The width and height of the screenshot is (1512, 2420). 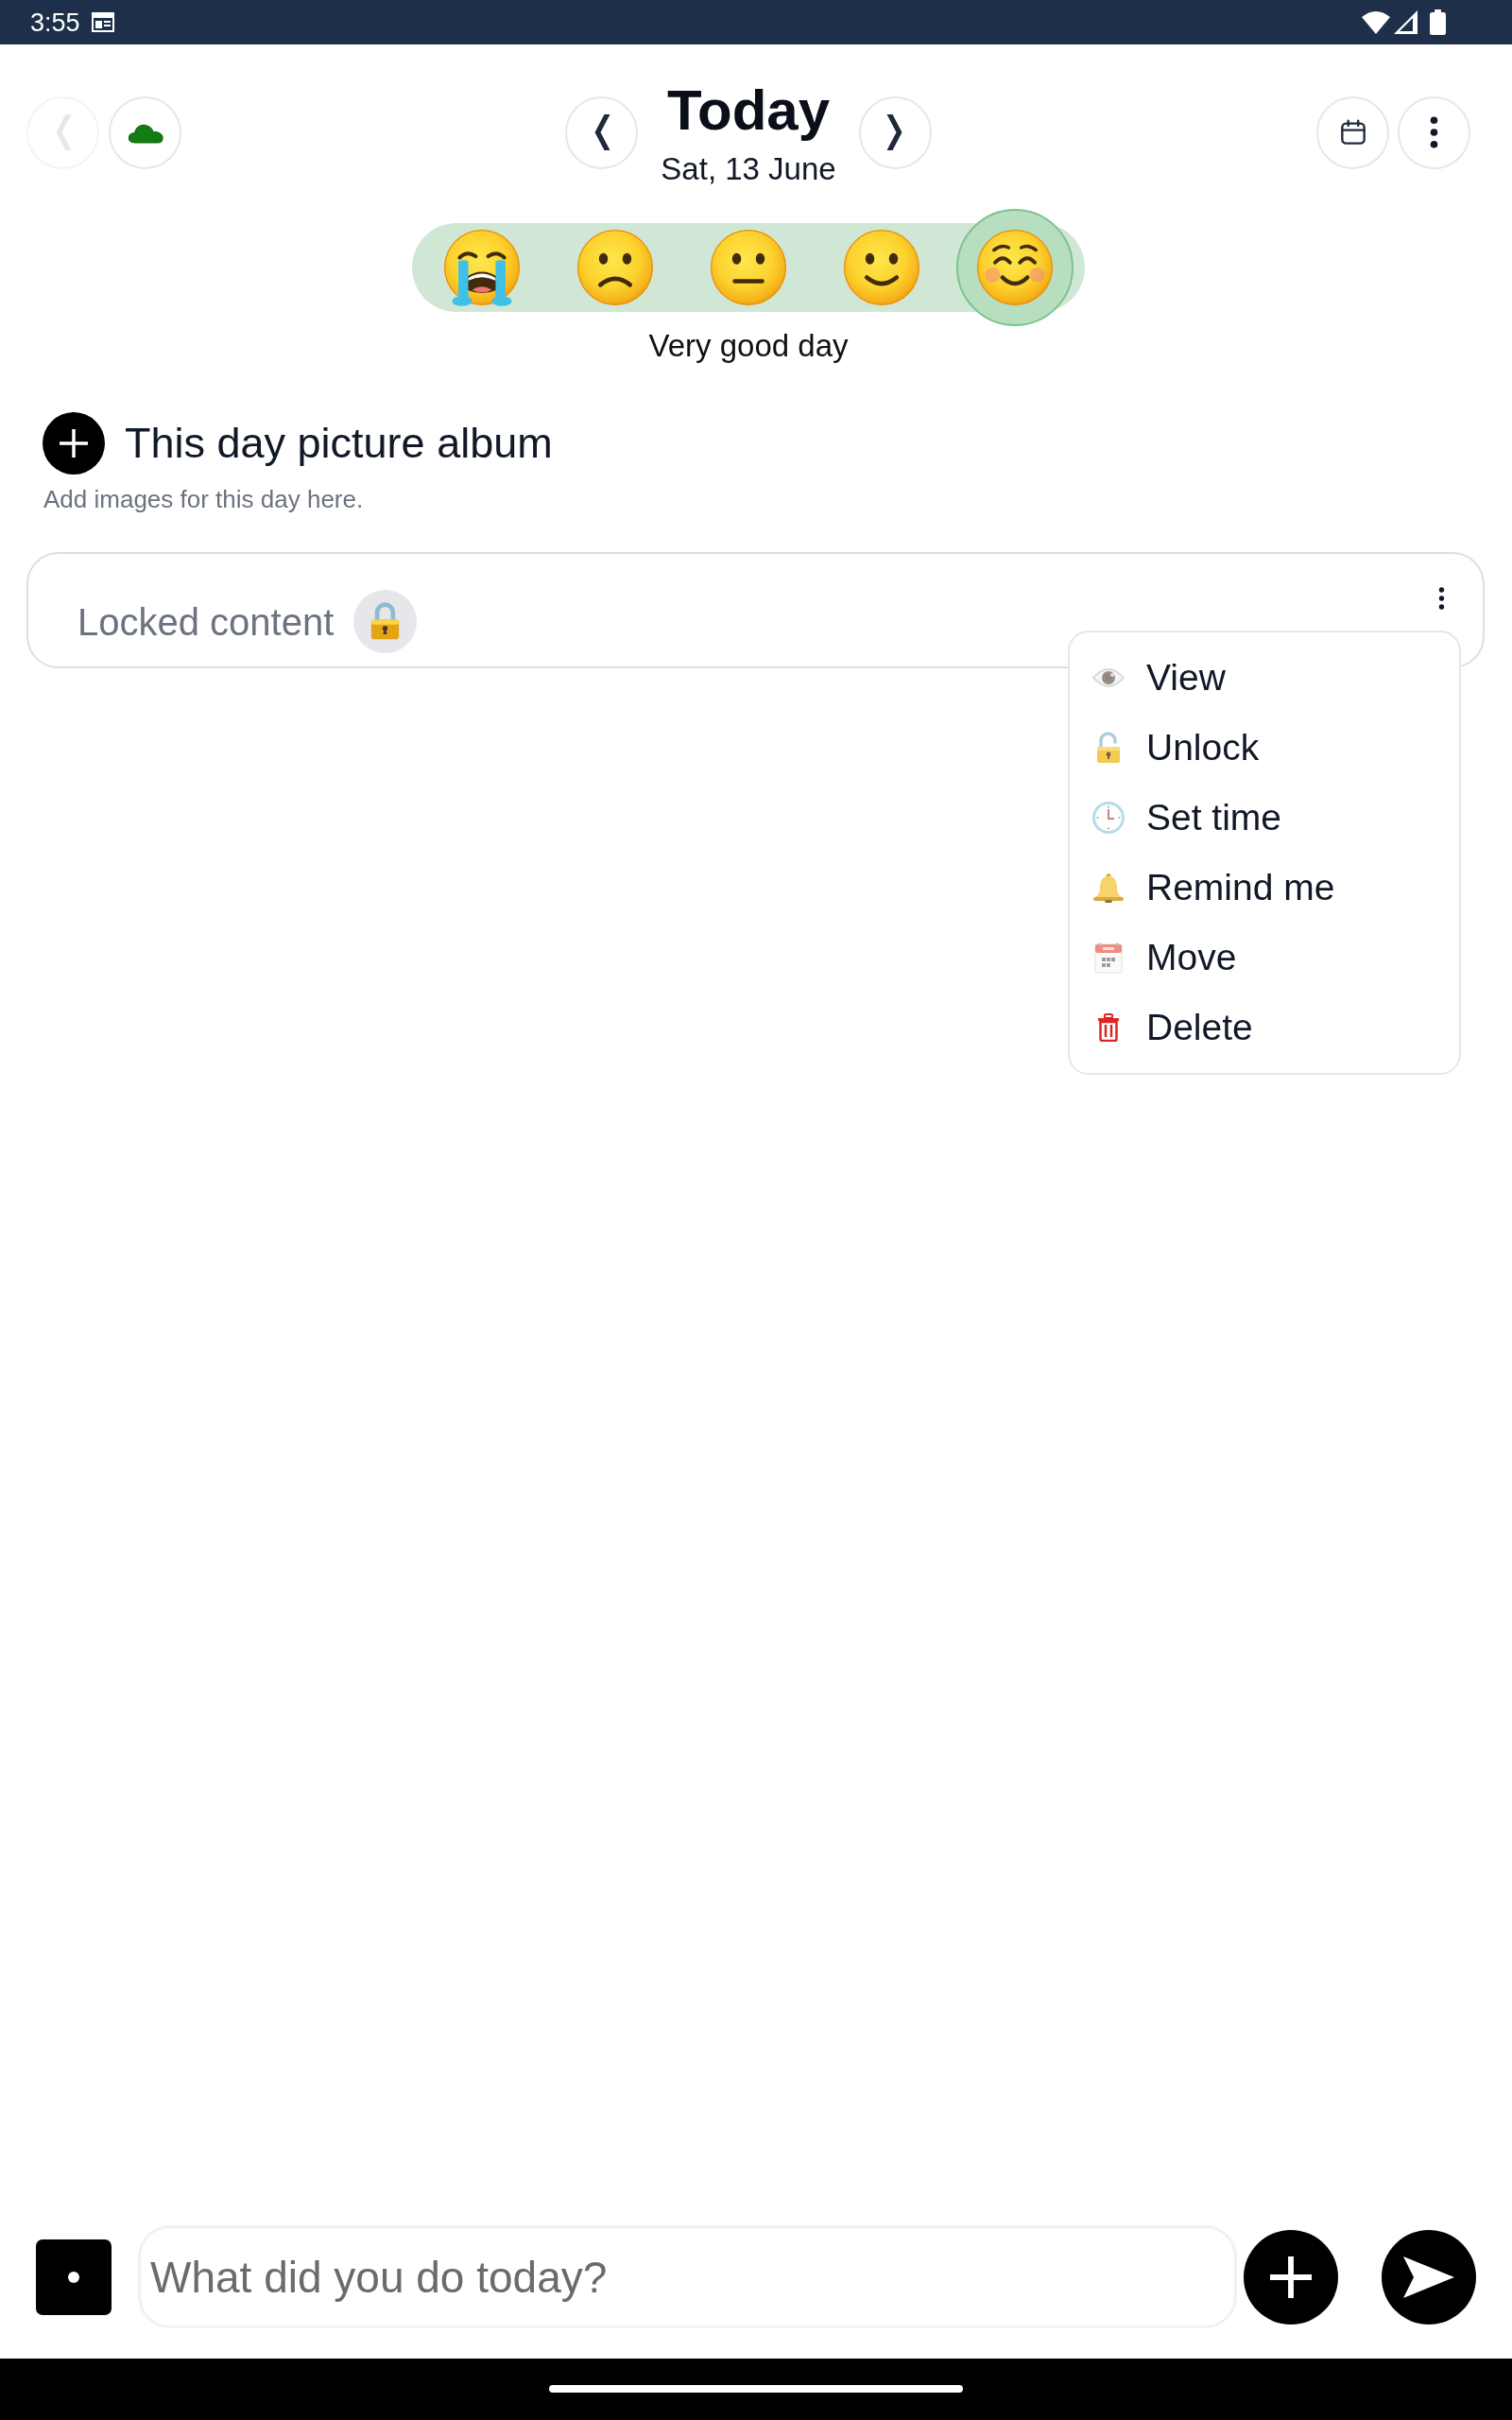 I want to click on padlock-icon, so click(x=385, y=621).